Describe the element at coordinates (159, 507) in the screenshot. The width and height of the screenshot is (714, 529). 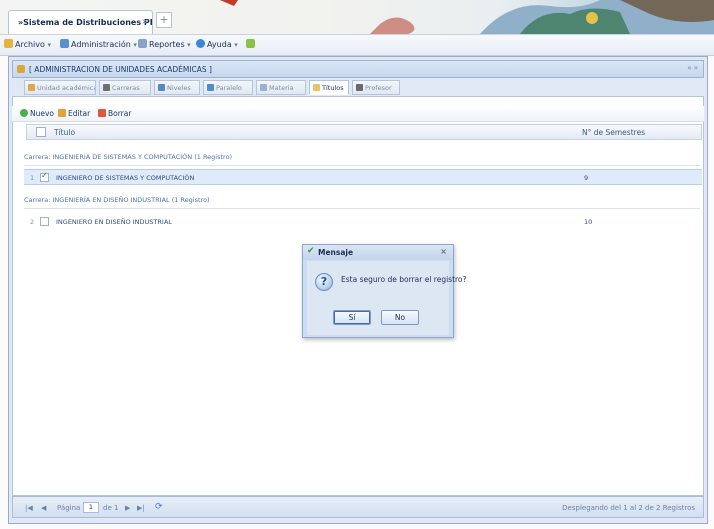
I see `refresh-icon: ⟳` at that location.